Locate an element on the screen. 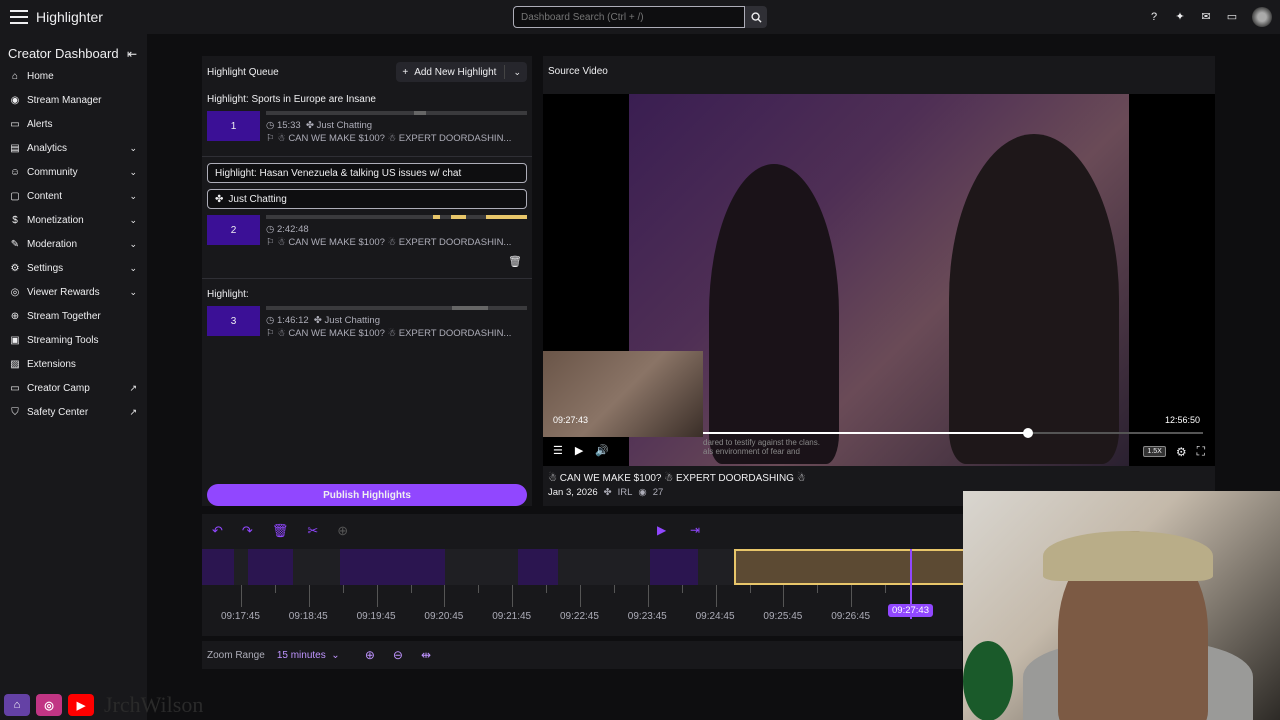 The height and width of the screenshot is (720, 1280). sidebar-item-label: Extensions is located at coordinates (51, 364).